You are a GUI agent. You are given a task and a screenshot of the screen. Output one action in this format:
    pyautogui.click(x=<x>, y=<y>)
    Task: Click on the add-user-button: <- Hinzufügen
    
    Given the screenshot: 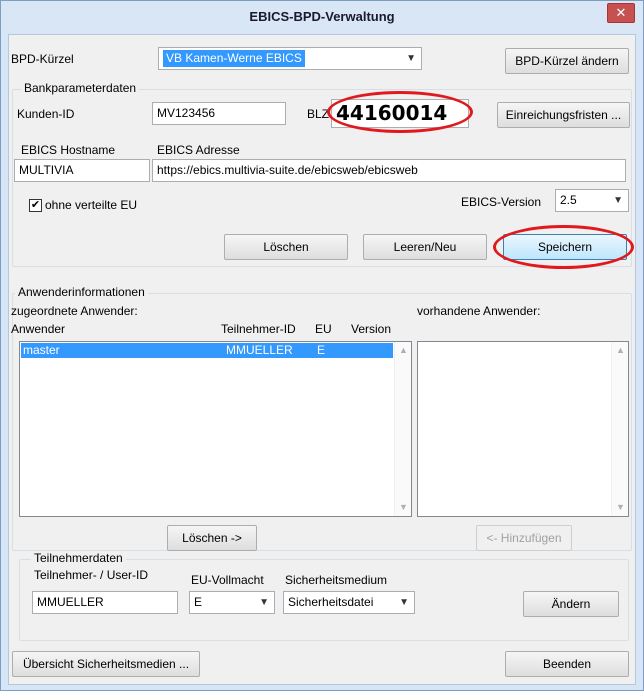 What is the action you would take?
    pyautogui.click(x=524, y=538)
    